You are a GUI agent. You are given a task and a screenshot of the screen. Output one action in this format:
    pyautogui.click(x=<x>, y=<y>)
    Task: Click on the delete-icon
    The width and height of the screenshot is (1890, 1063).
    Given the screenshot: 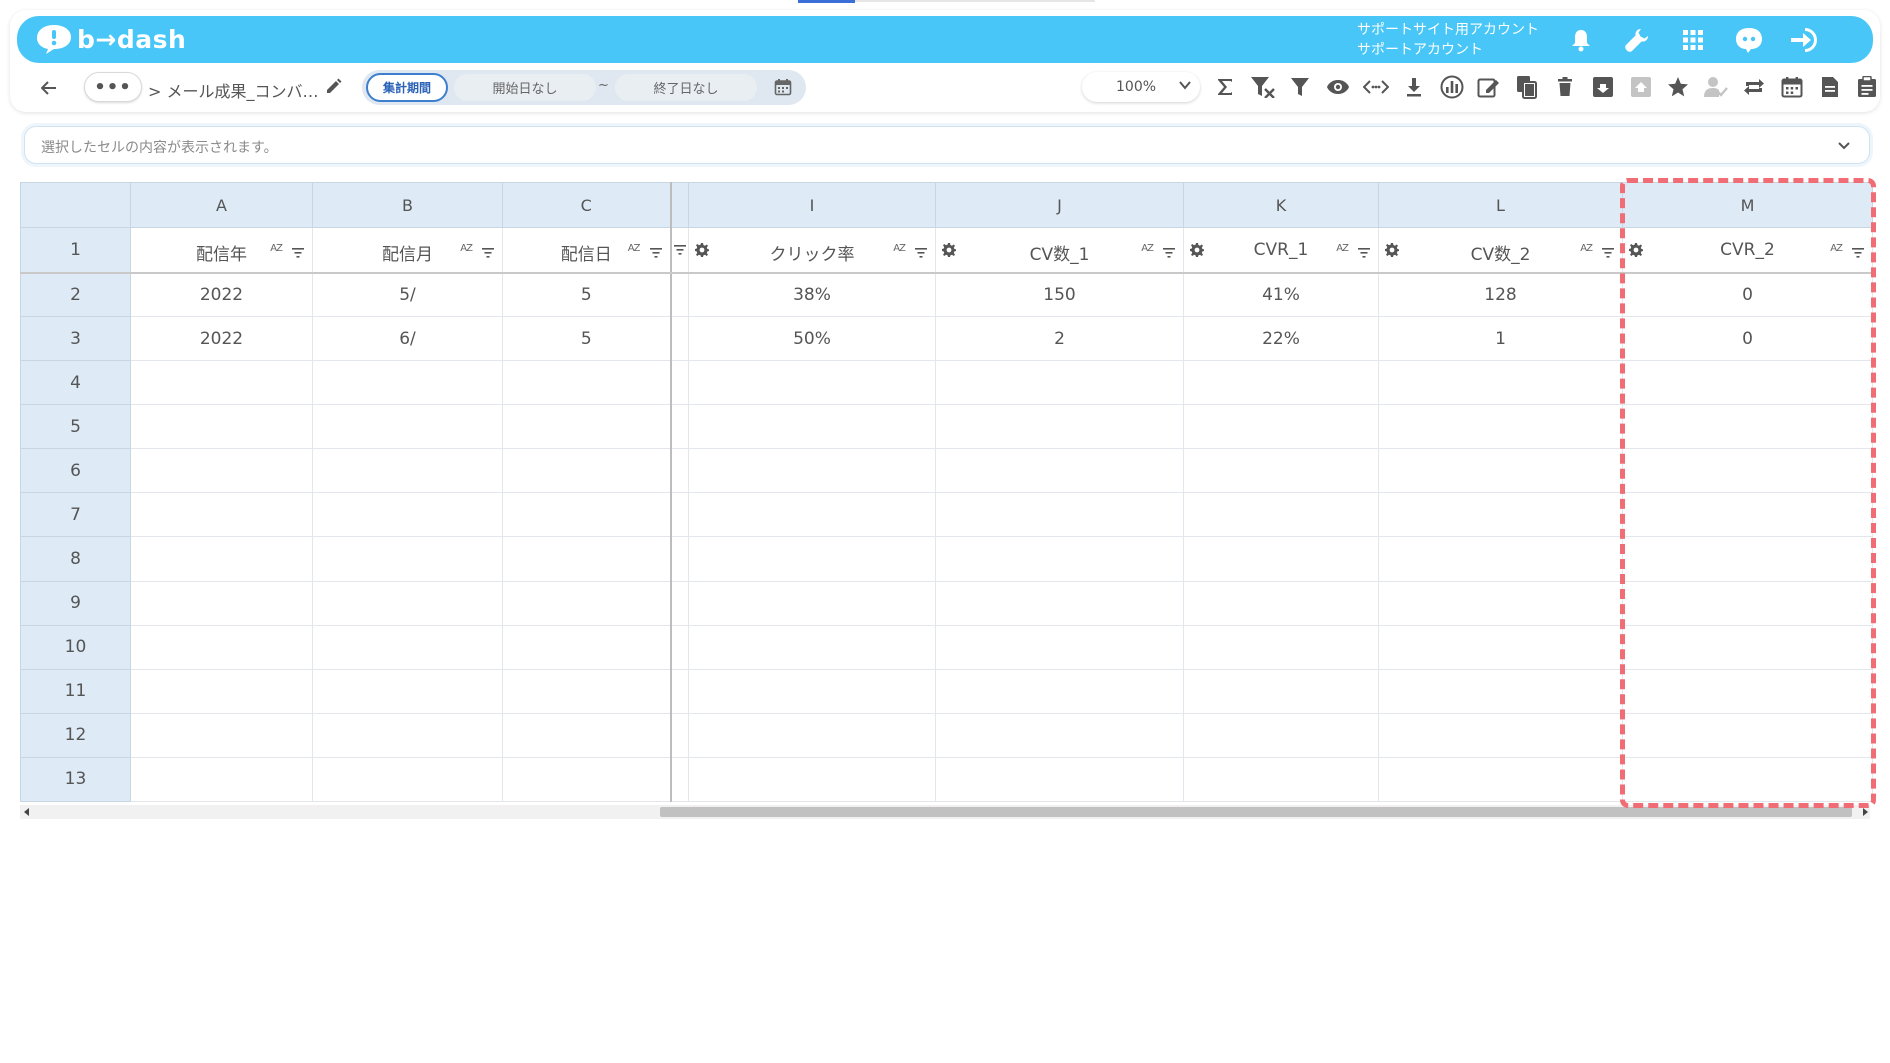 What is the action you would take?
    pyautogui.click(x=1565, y=87)
    